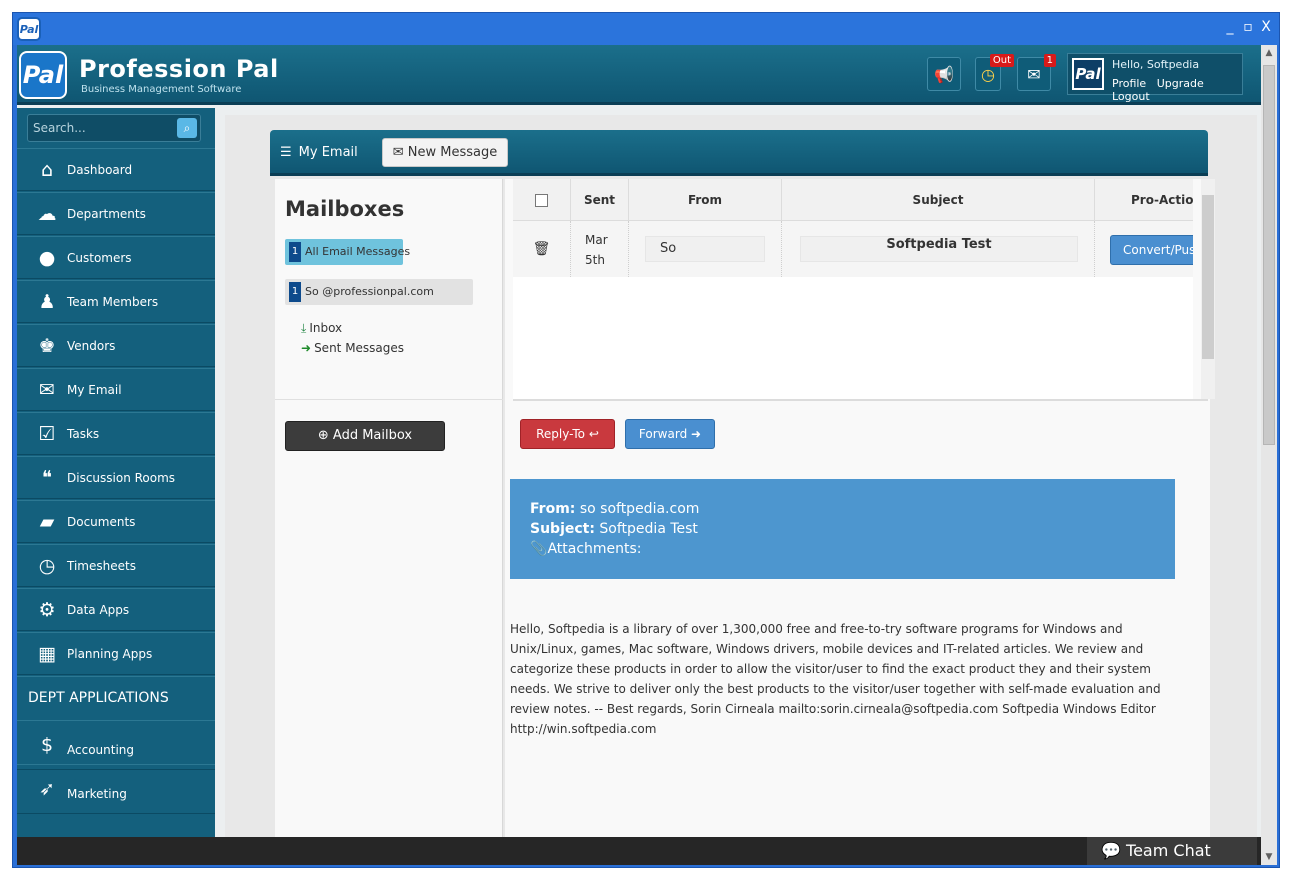 This screenshot has width=1300, height=890. What do you see at coordinates (705, 200) in the screenshot?
I see `column-from: From` at bounding box center [705, 200].